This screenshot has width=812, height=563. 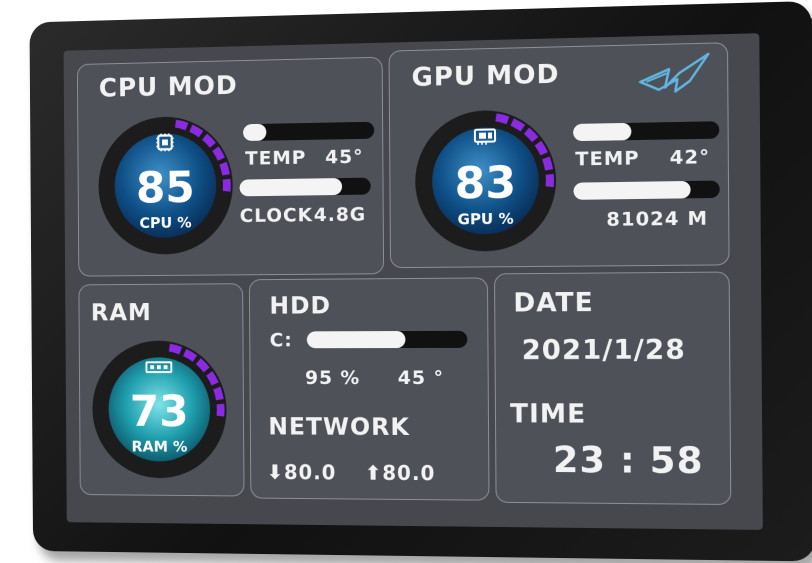 I want to click on network-upload-value: 80.0, so click(x=409, y=473).